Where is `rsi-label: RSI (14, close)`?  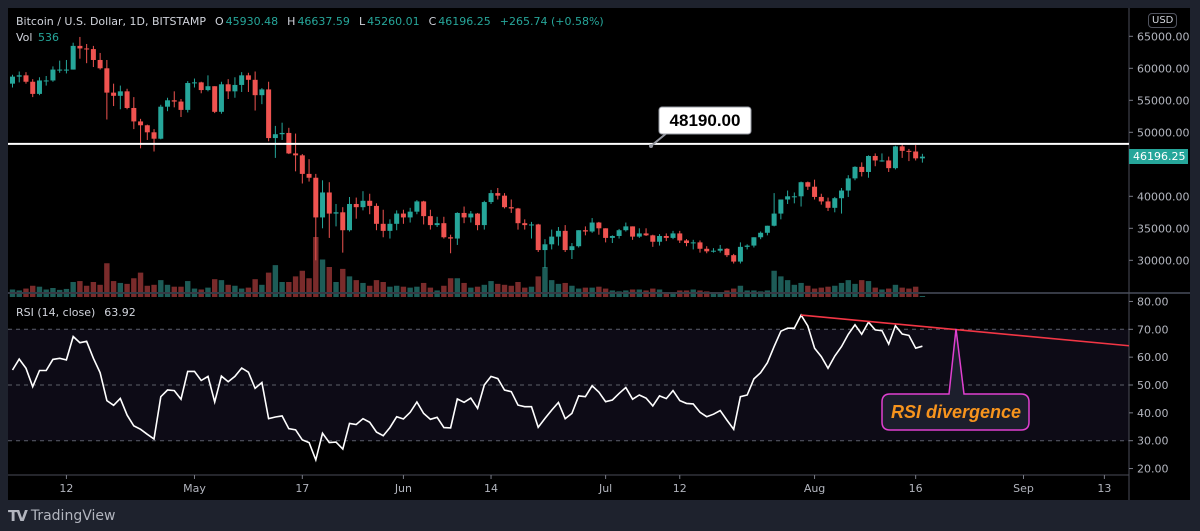
rsi-label: RSI (14, close) is located at coordinates (56, 312).